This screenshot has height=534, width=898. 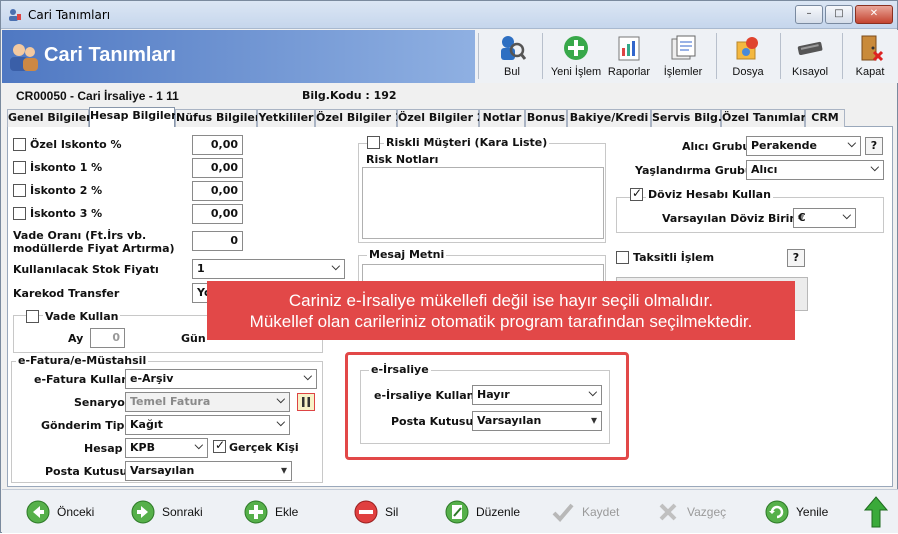 What do you see at coordinates (815, 170) in the screenshot?
I see `yaslandirma-grubu-select: Alıcı` at bounding box center [815, 170].